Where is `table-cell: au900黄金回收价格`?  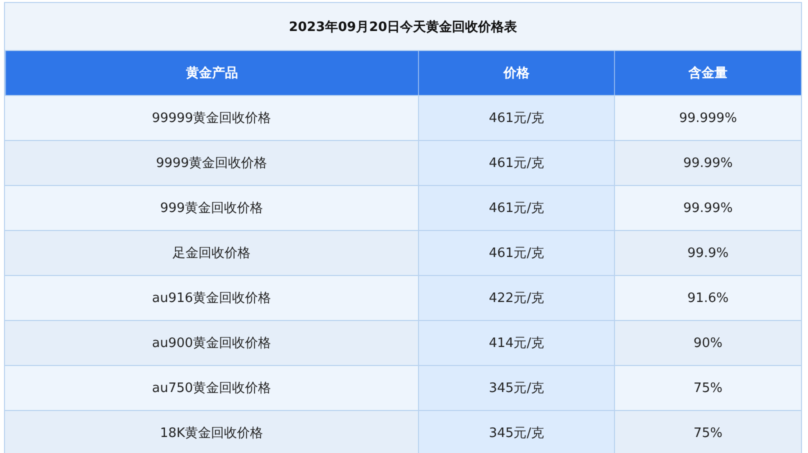
table-cell: au900黄金回收价格 is located at coordinates (211, 342).